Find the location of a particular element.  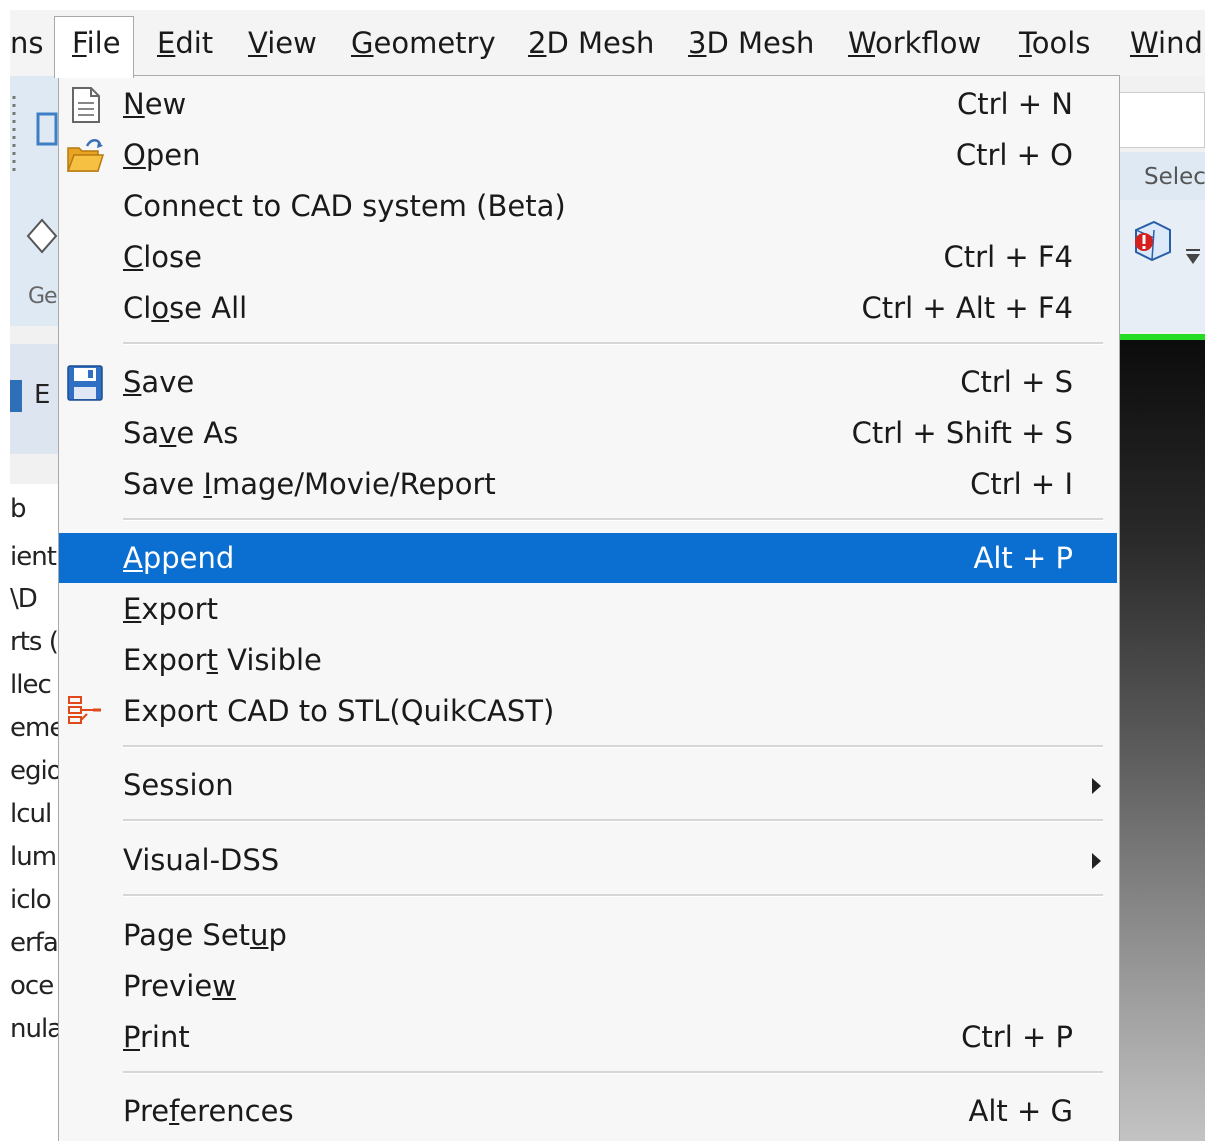

tree-item: eme is located at coordinates (35, 728).